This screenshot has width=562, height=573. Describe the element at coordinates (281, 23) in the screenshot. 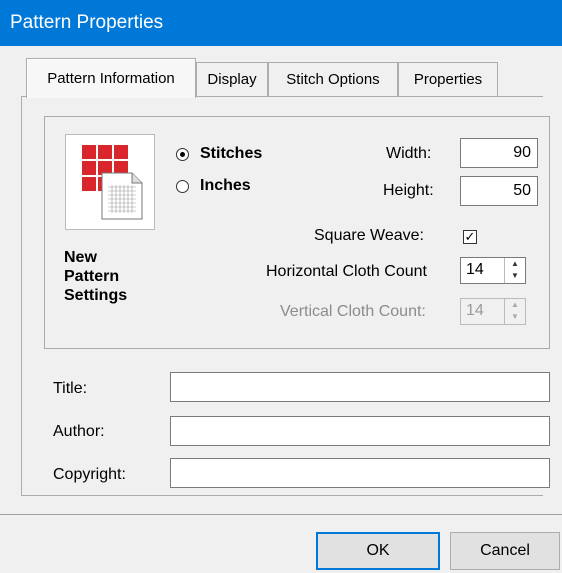

I see `title-bar: Pattern Properties` at that location.